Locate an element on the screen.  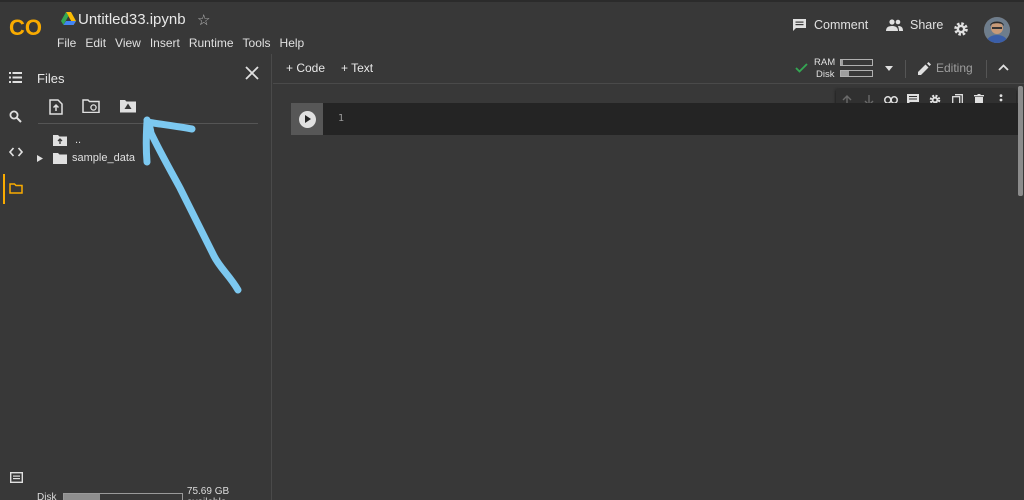
menu-bar: File Edit View Insert Runtime Tools Help is located at coordinates (185, 43).